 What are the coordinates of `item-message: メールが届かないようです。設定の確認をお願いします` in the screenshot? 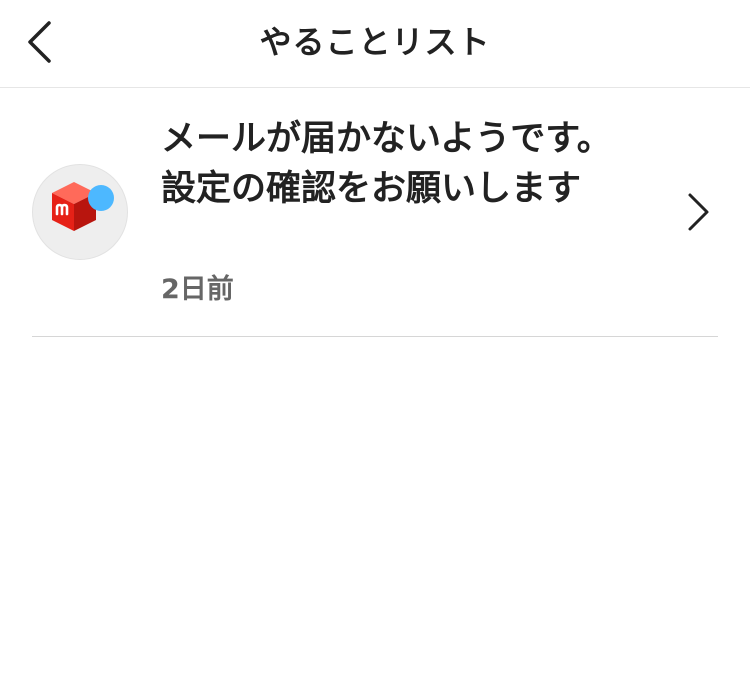 It's located at (386, 164).